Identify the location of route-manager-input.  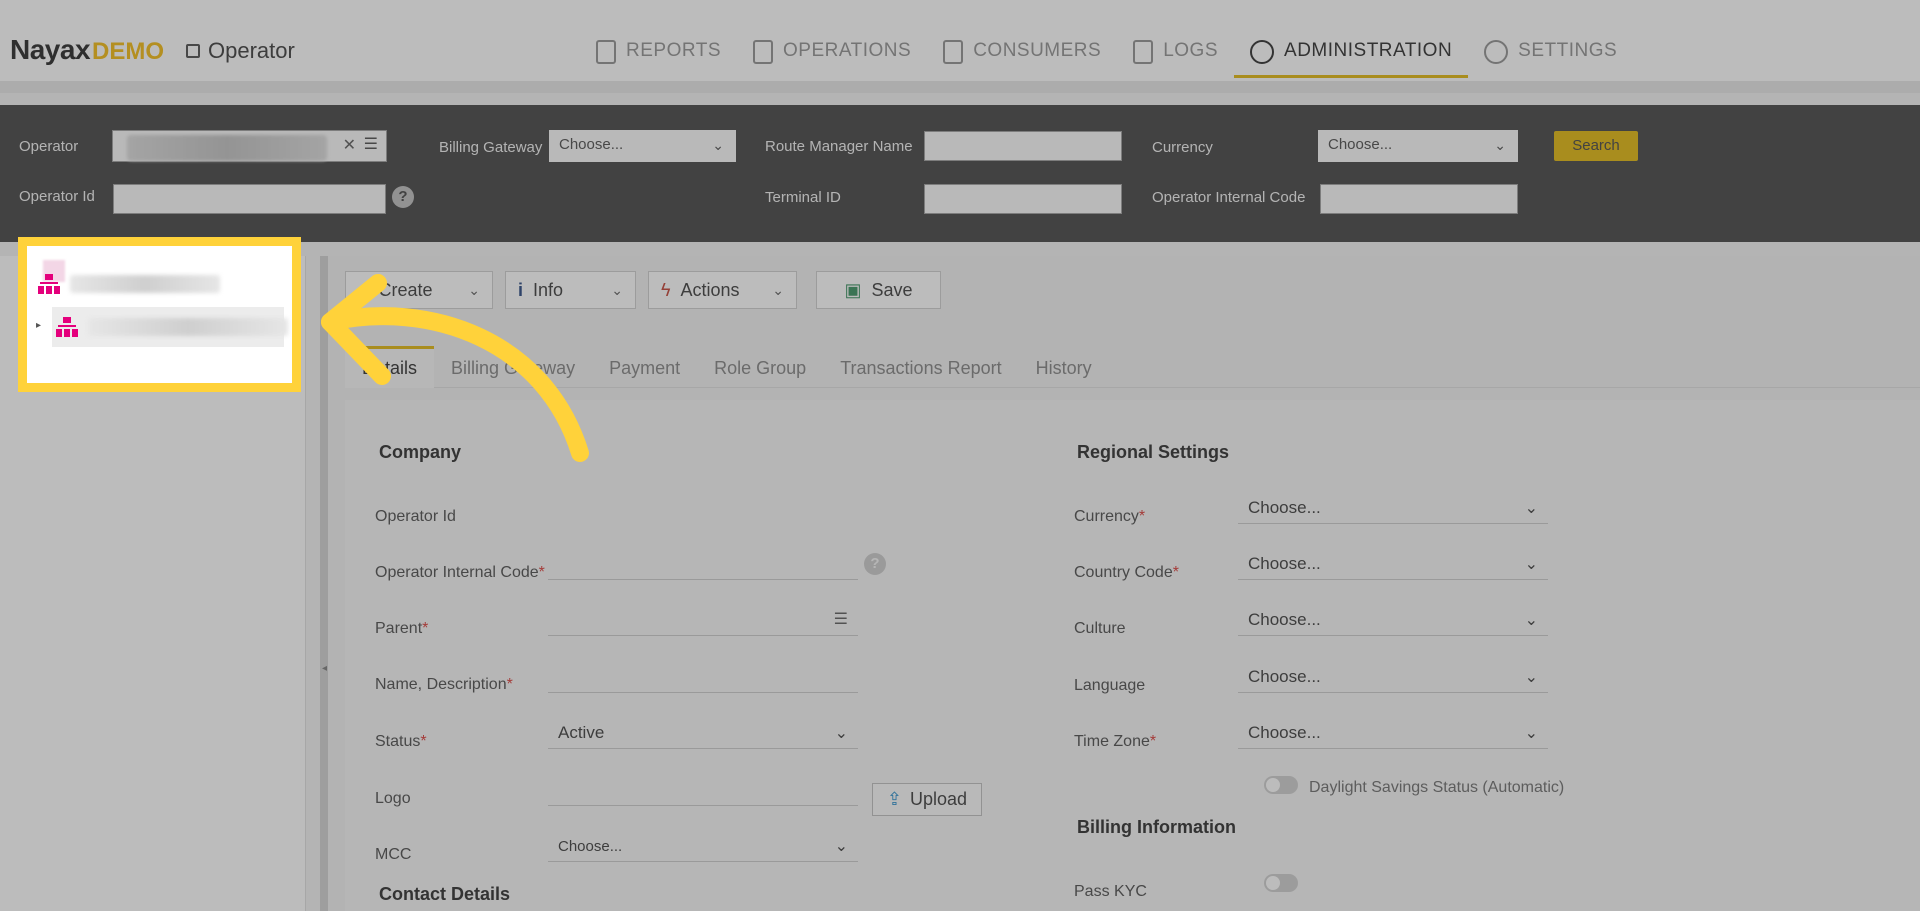
(1023, 146).